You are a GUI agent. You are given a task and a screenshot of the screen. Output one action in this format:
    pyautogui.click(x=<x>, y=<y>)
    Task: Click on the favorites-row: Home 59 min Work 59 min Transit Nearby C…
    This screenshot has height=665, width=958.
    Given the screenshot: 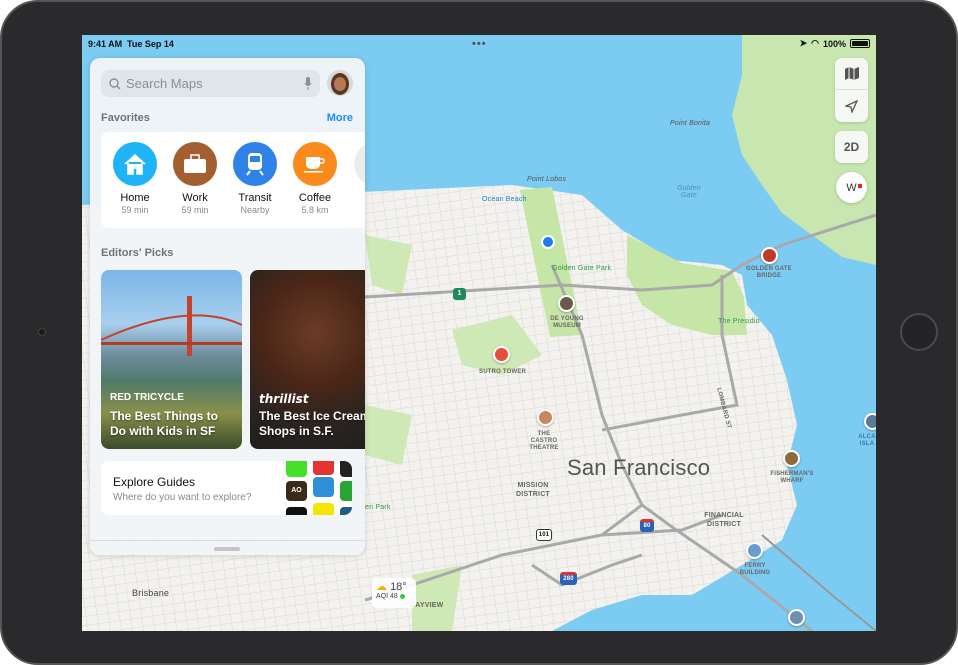 What is the action you would take?
    pyautogui.click(x=233, y=180)
    